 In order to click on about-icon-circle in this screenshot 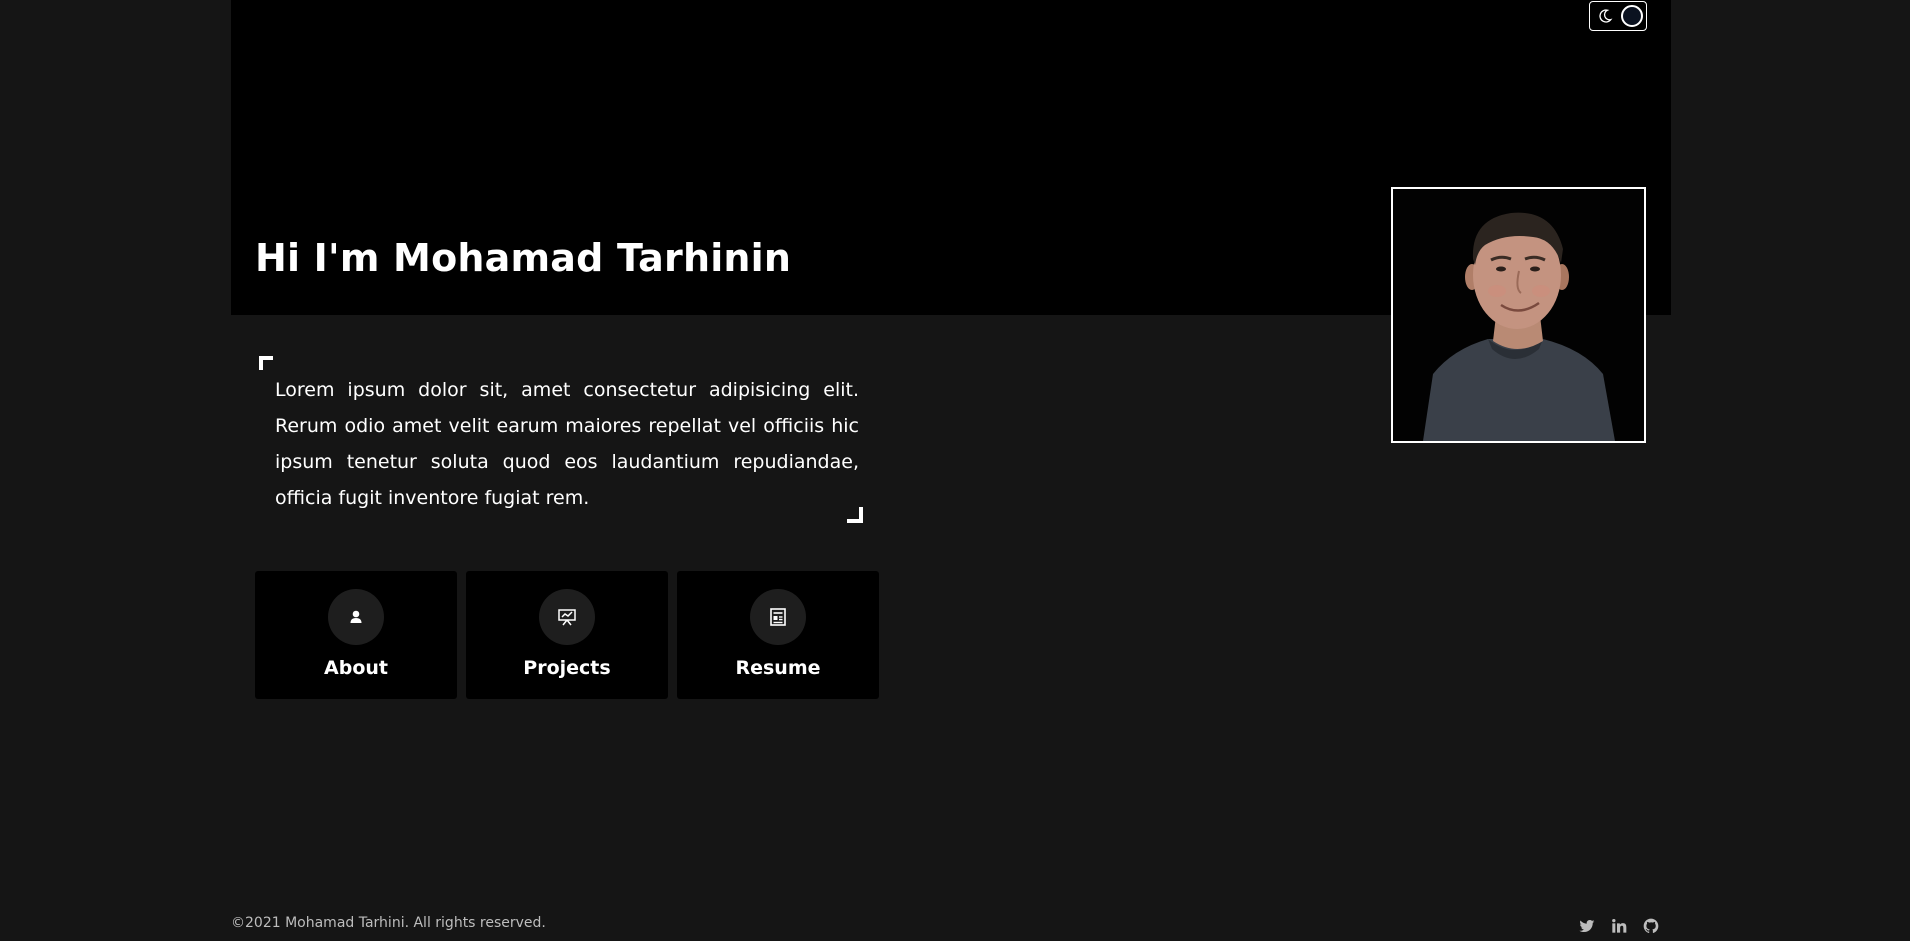, I will do `click(356, 617)`.